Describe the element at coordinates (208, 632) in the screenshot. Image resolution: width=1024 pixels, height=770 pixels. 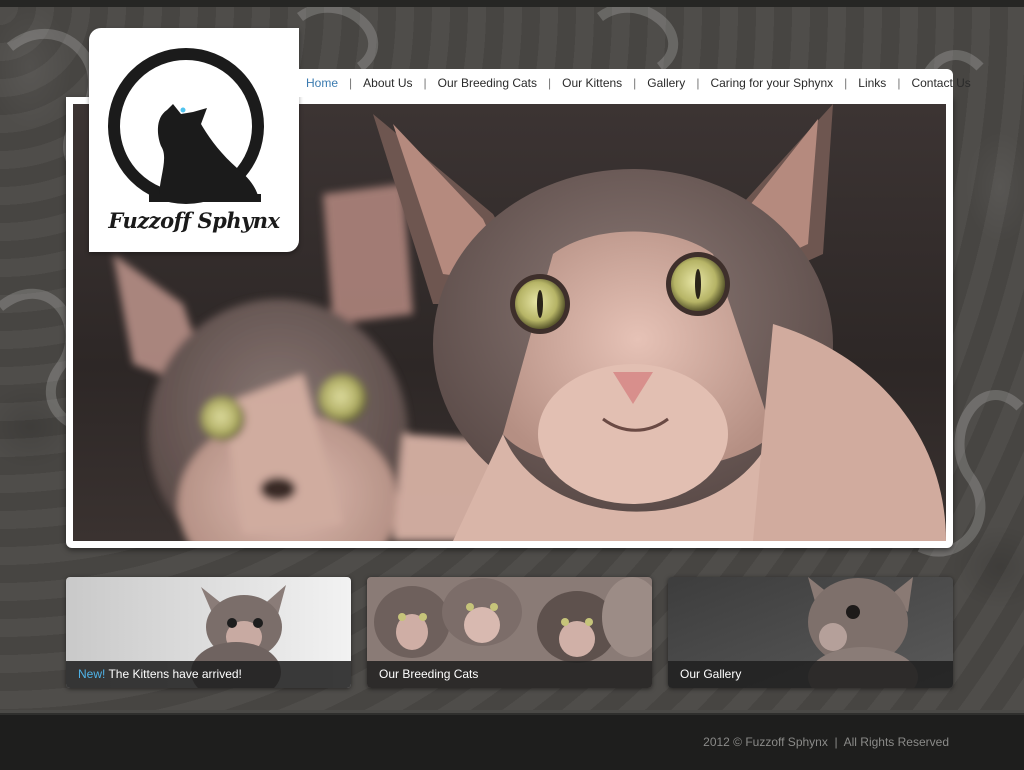
I see `card-kittens: New! The Kittens have arrived!` at that location.